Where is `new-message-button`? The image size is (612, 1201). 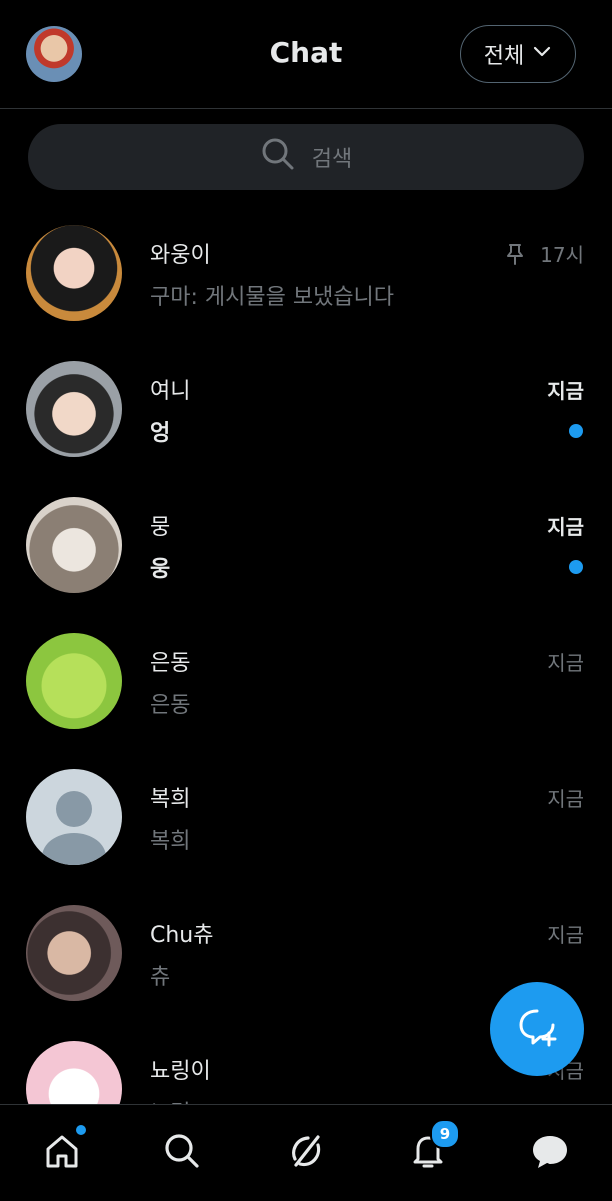
new-message-button is located at coordinates (537, 1029).